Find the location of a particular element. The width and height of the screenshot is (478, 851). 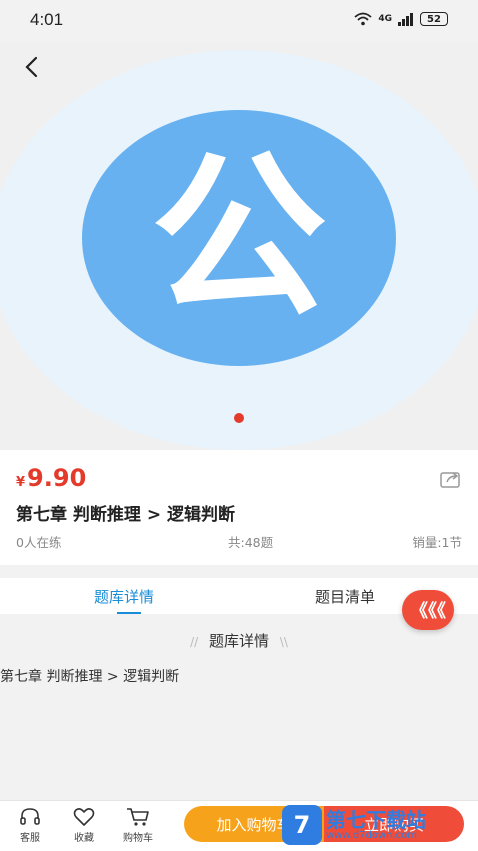

battery-icon: 52 is located at coordinates (434, 19).